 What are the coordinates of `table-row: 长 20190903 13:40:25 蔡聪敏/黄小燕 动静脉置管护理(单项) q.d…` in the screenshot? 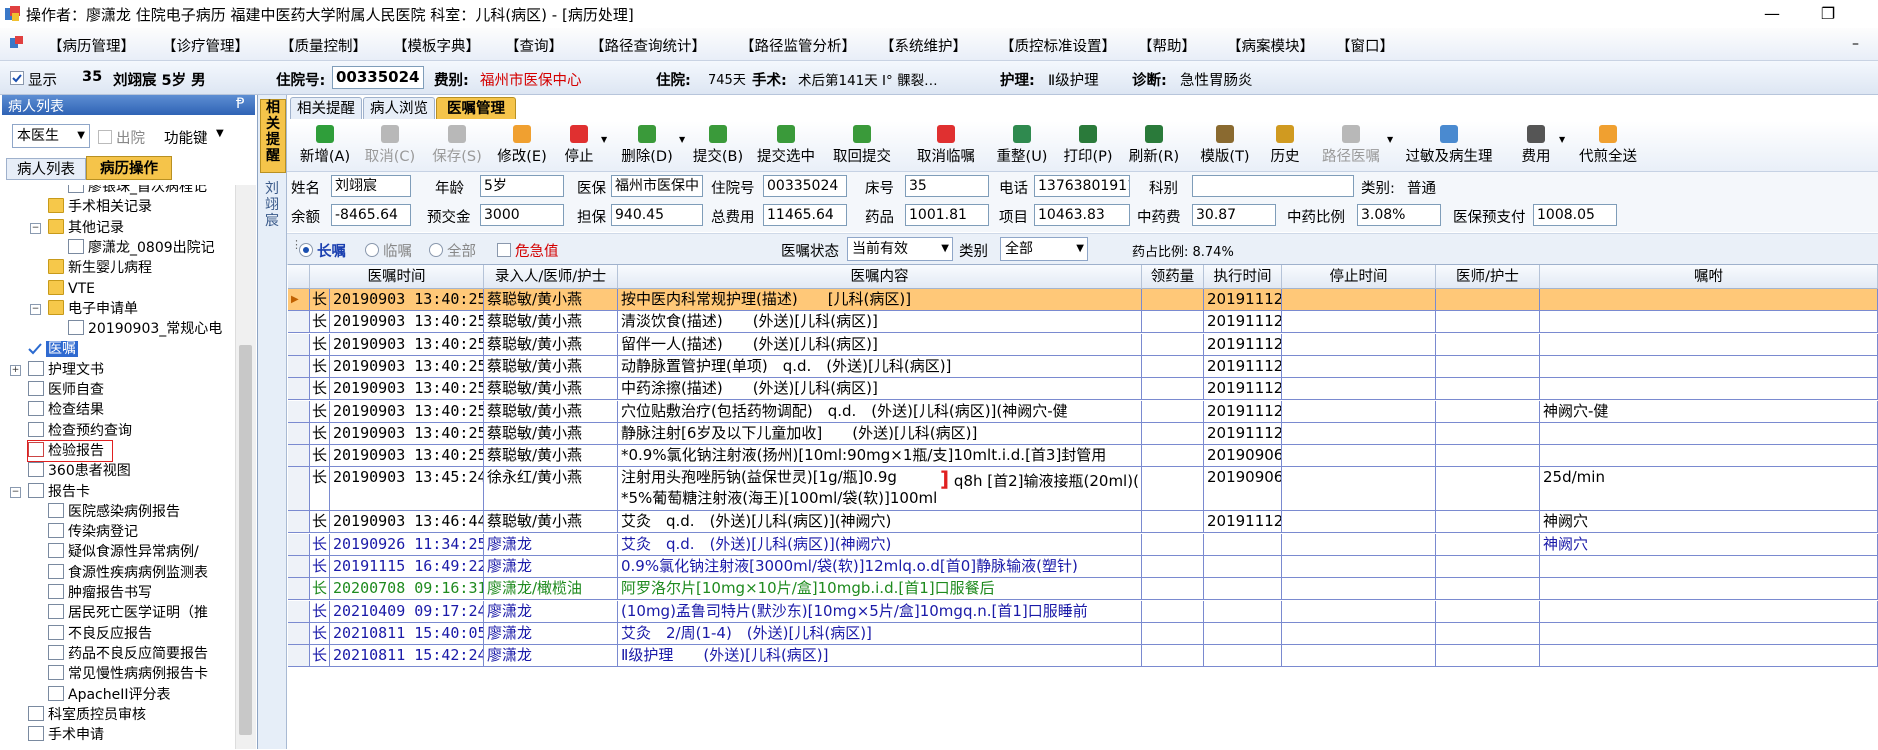 It's located at (1083, 367).